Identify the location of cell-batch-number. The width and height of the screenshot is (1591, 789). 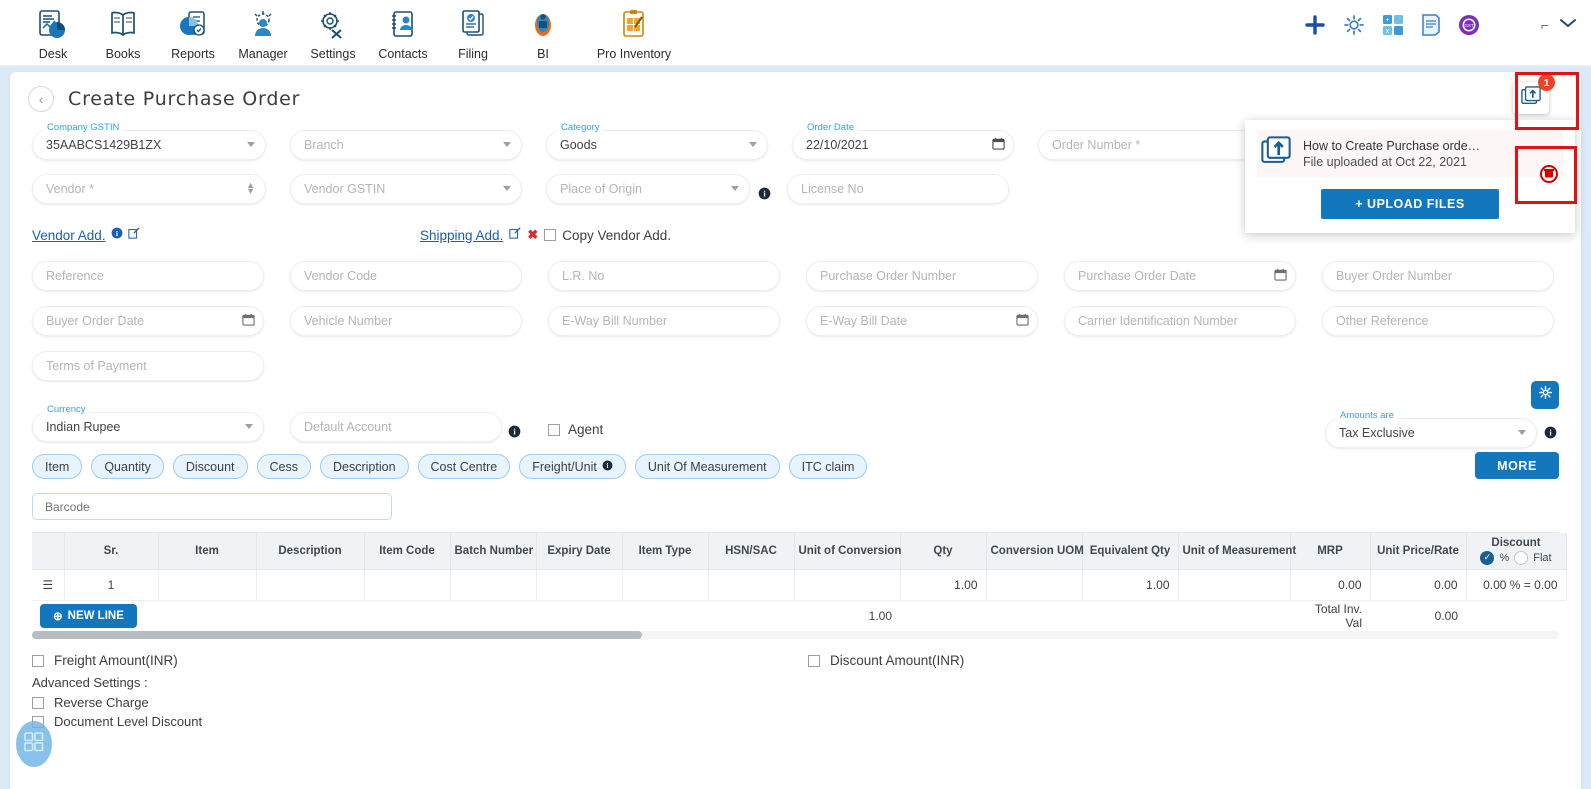
(493, 585).